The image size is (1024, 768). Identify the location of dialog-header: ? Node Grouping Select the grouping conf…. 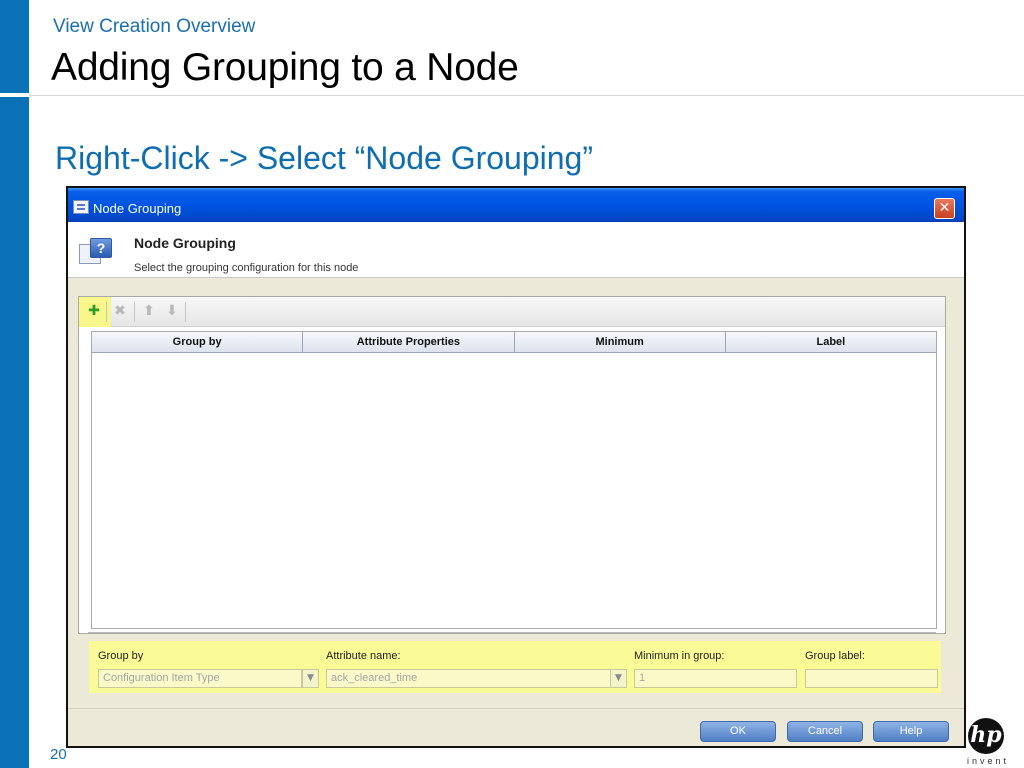
(516, 250).